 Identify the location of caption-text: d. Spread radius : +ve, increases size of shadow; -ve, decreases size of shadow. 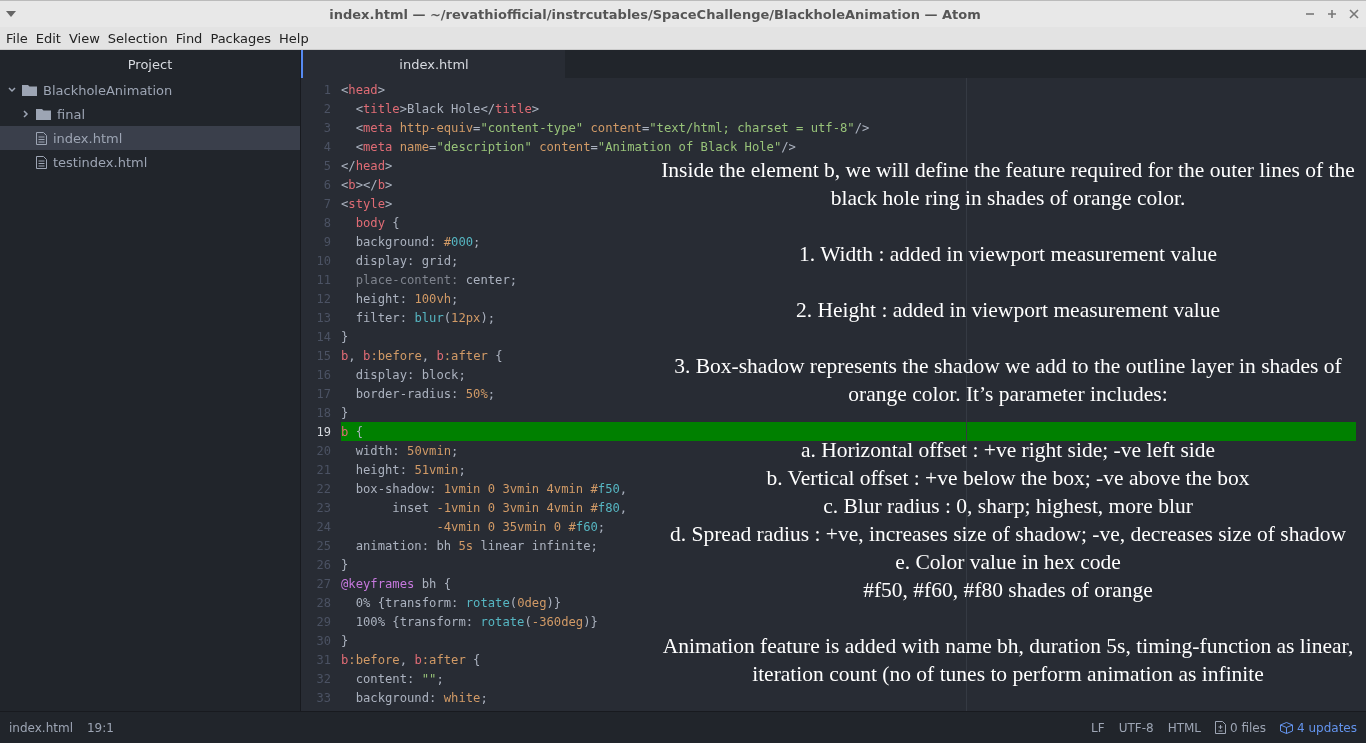
(1008, 534).